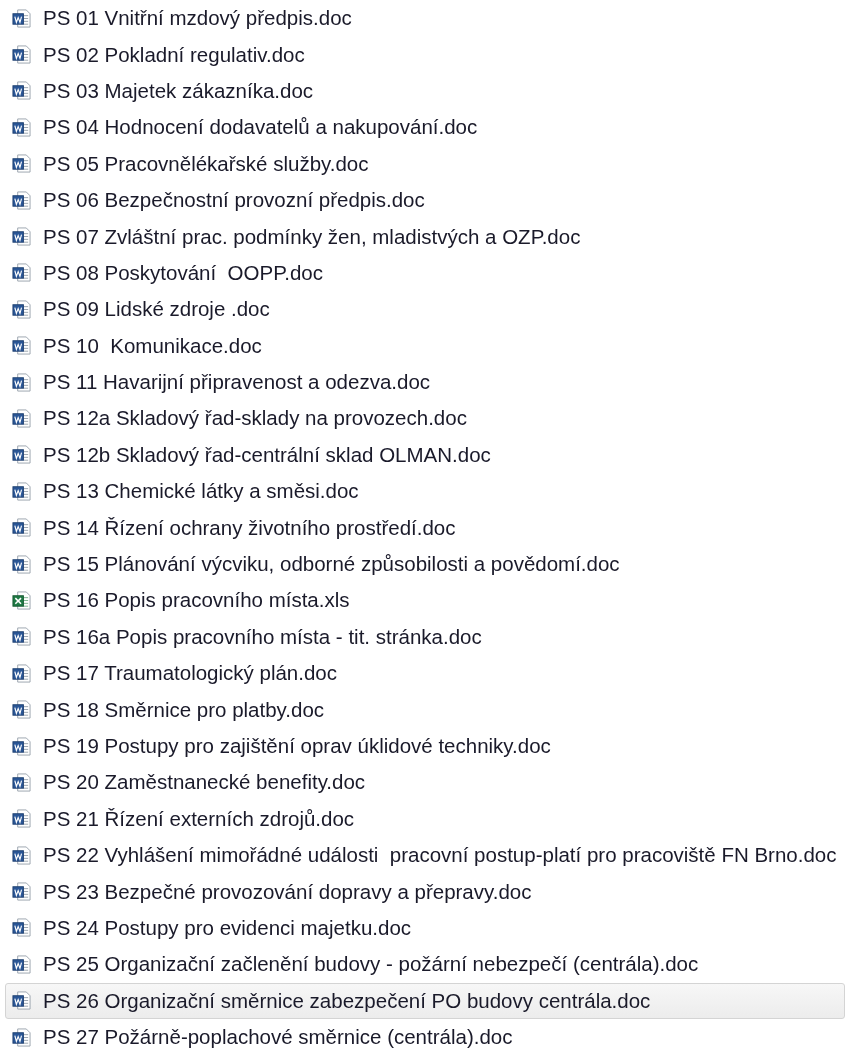 The image size is (845, 1054). Describe the element at coordinates (206, 163) in the screenshot. I see `file-name: PS 05 Pracovnělékařské služby.doc` at that location.